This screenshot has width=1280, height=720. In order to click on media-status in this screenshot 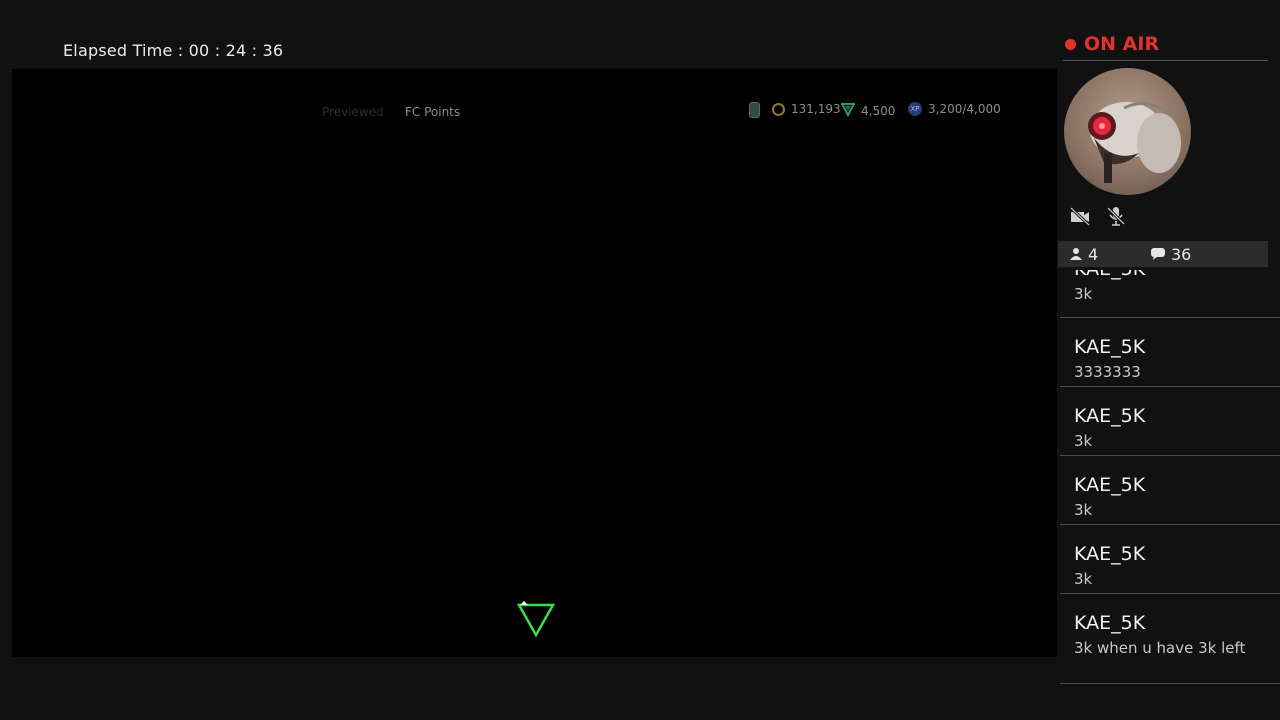, I will do `click(1105, 216)`.